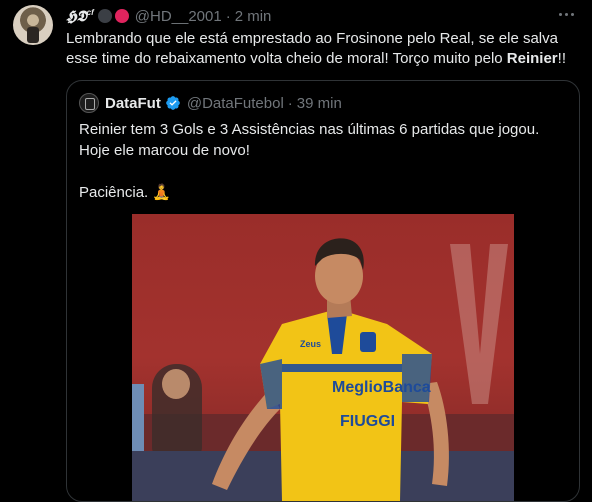 This screenshot has height=502, width=592. What do you see at coordinates (80, 16) in the screenshot?
I see `author-name: 𝕳𝕯cf` at bounding box center [80, 16].